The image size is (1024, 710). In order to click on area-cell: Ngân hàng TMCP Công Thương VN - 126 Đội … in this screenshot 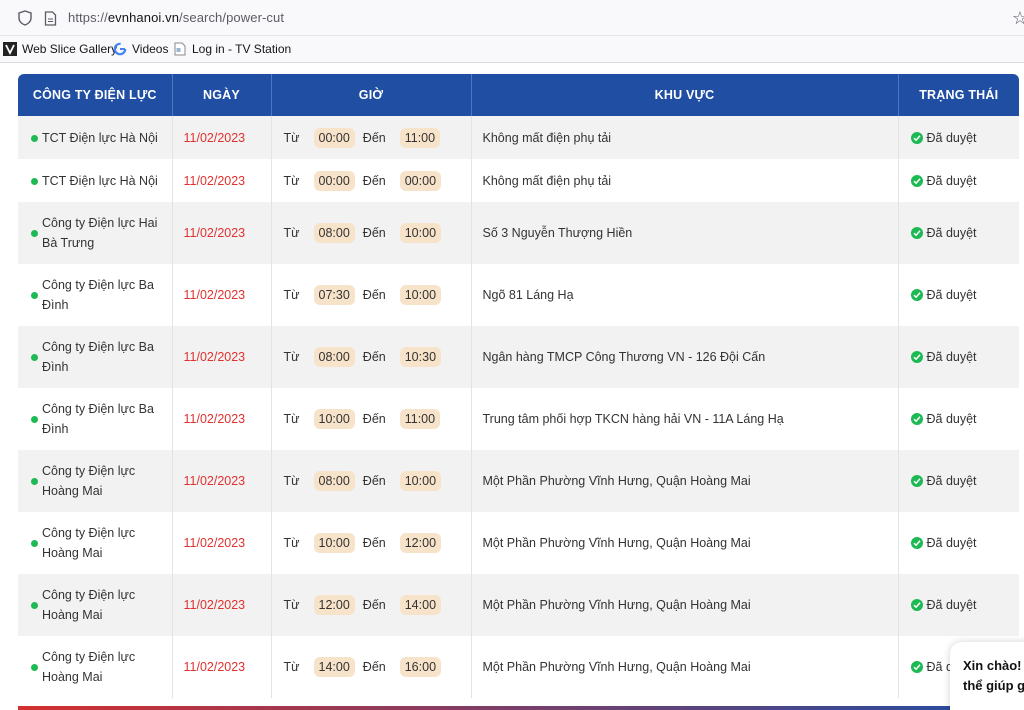, I will do `click(685, 357)`.